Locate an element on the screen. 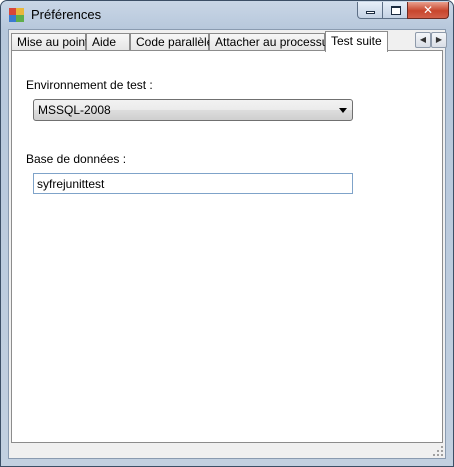  environment-select: MSSQL-2008 is located at coordinates (193, 110).